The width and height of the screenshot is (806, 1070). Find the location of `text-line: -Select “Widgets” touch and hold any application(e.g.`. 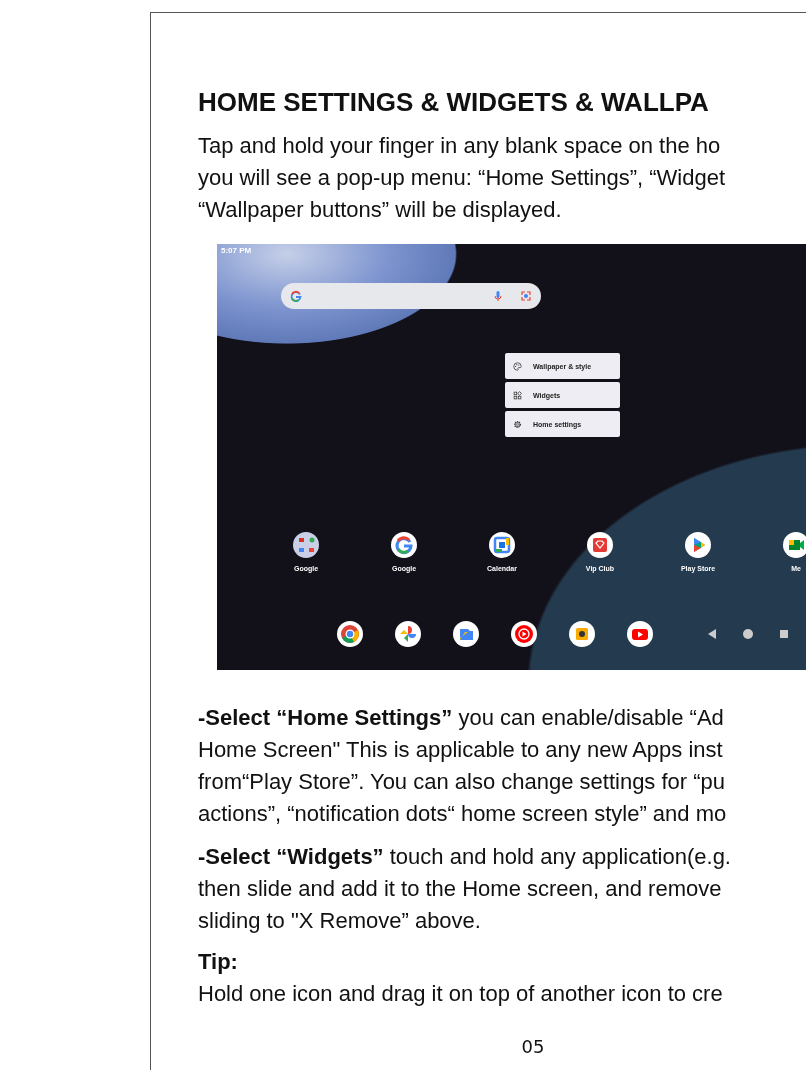

text-line: -Select “Widgets” touch and hold any application(e.g. is located at coordinates (464, 857).